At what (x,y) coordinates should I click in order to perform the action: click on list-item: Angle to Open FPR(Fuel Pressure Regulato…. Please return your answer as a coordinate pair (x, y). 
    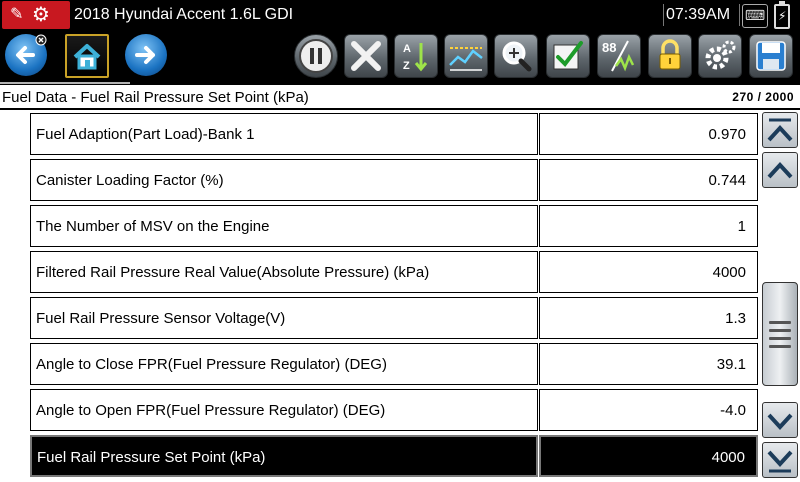
    Looking at the image, I should click on (395, 411).